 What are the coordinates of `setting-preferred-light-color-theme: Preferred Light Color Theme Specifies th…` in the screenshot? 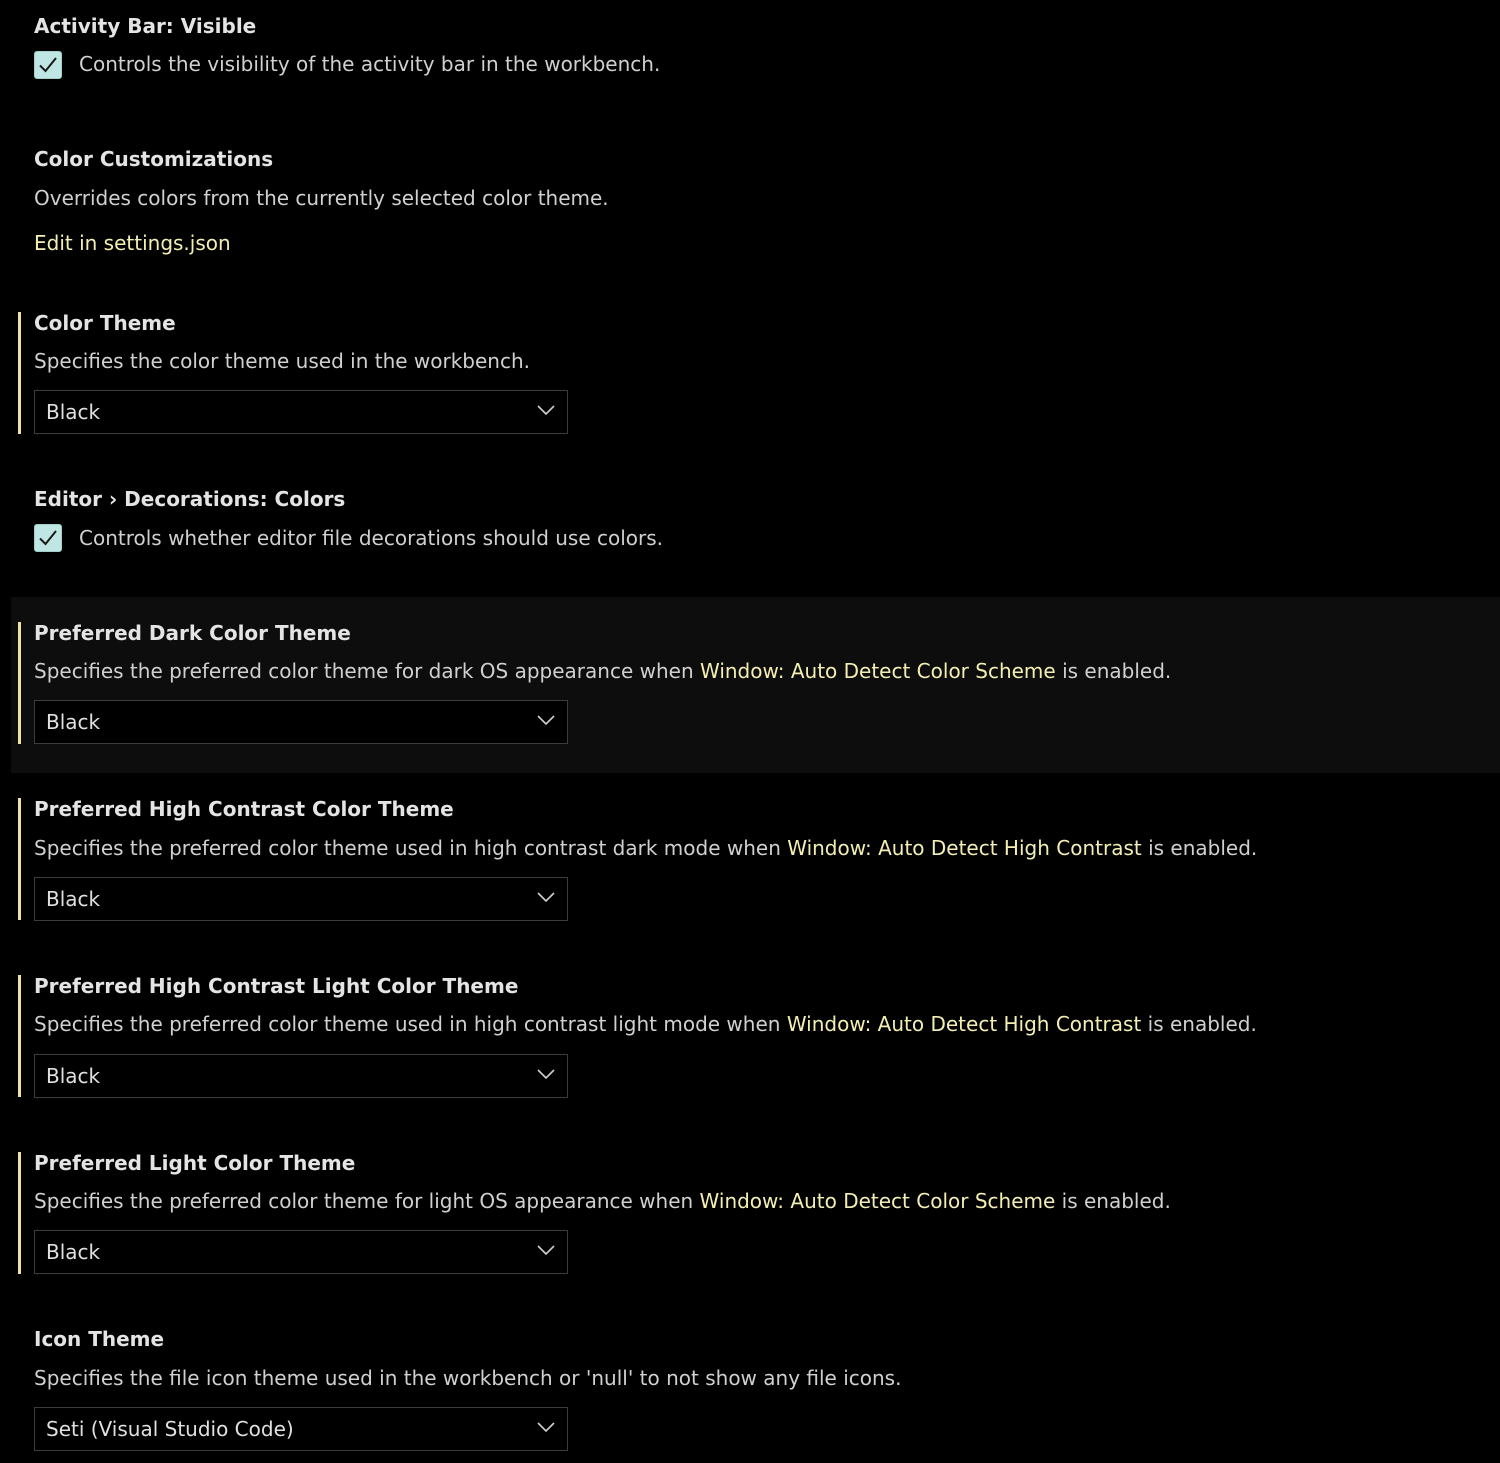 It's located at (755, 1215).